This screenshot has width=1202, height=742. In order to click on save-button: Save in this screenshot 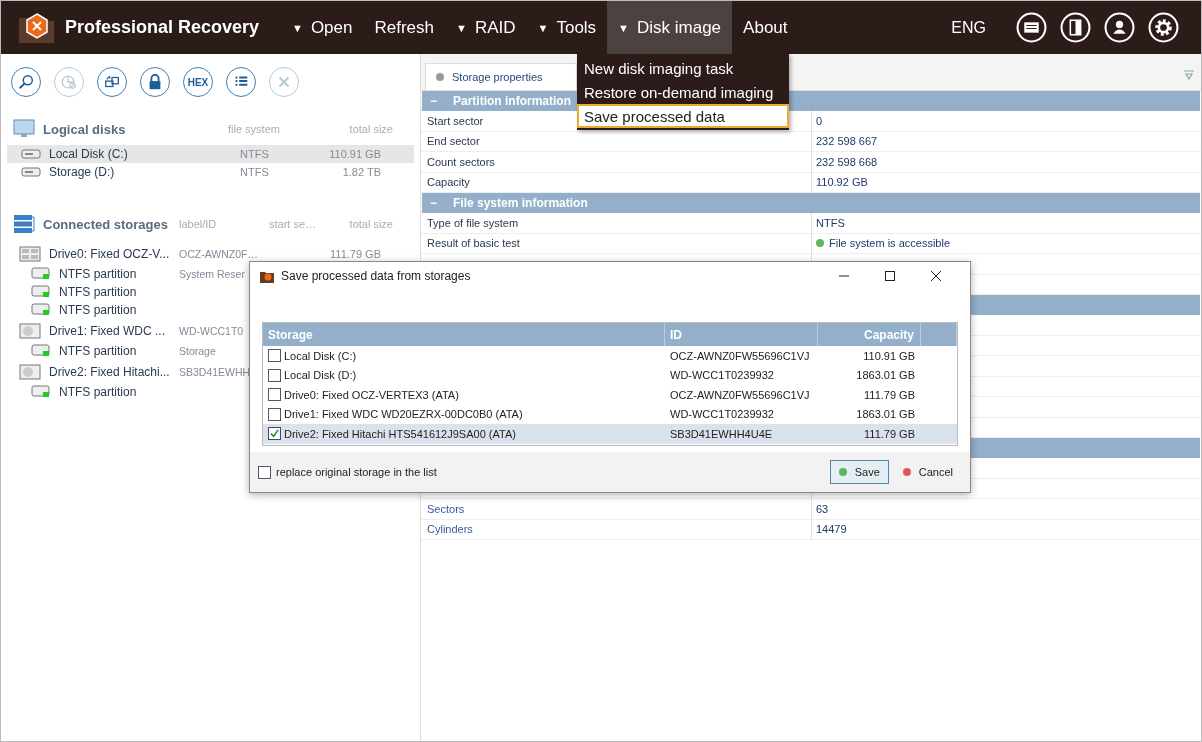, I will do `click(859, 472)`.